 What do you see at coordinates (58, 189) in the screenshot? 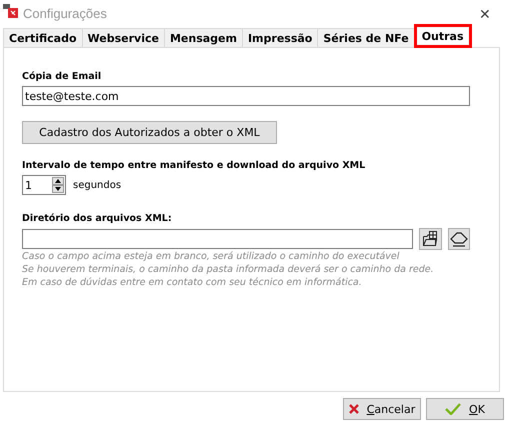
I see `down-arrow-icon` at bounding box center [58, 189].